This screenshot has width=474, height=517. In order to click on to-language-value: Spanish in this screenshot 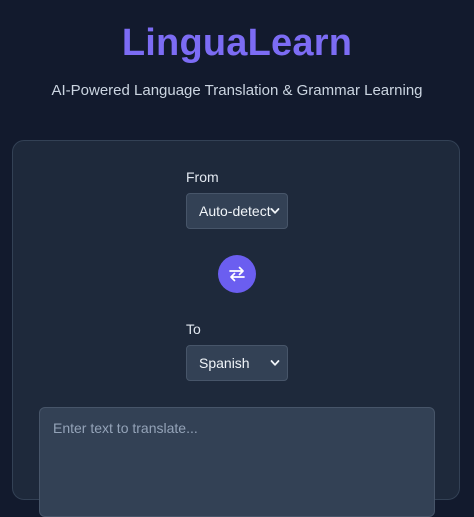, I will do `click(224, 363)`.